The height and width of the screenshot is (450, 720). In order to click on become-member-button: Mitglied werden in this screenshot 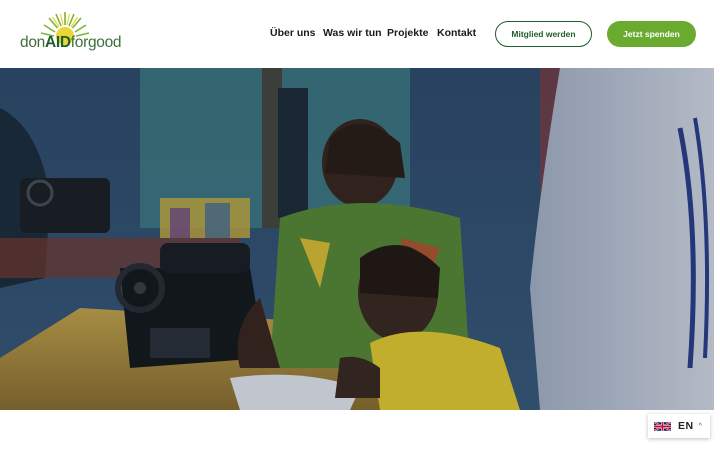, I will do `click(543, 34)`.